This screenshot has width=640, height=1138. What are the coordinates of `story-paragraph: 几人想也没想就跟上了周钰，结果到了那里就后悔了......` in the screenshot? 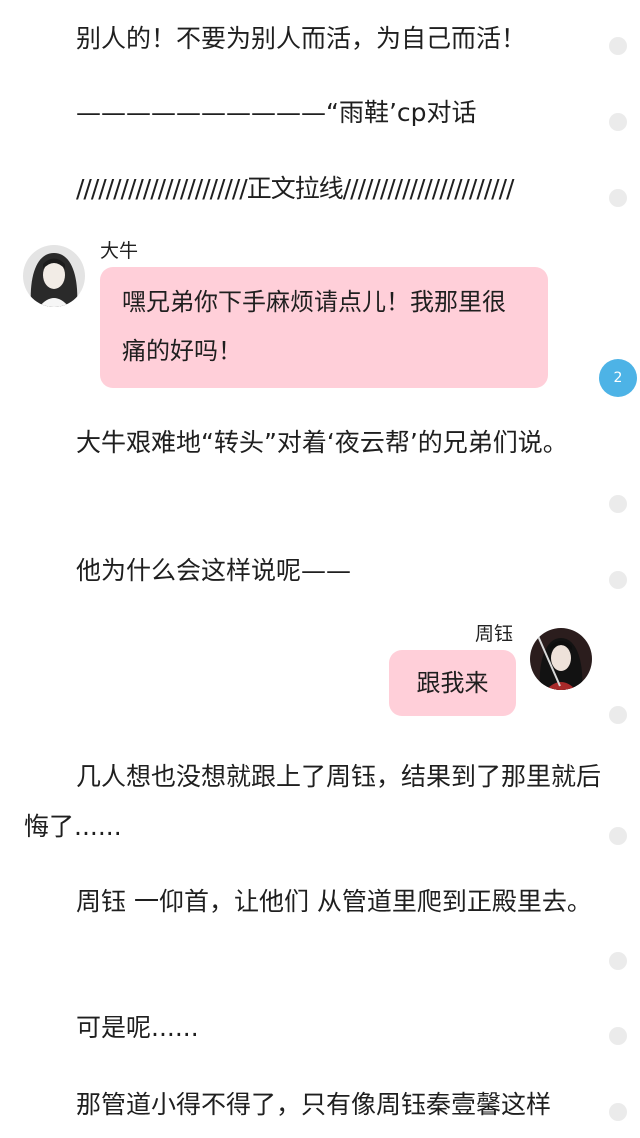 It's located at (313, 801).